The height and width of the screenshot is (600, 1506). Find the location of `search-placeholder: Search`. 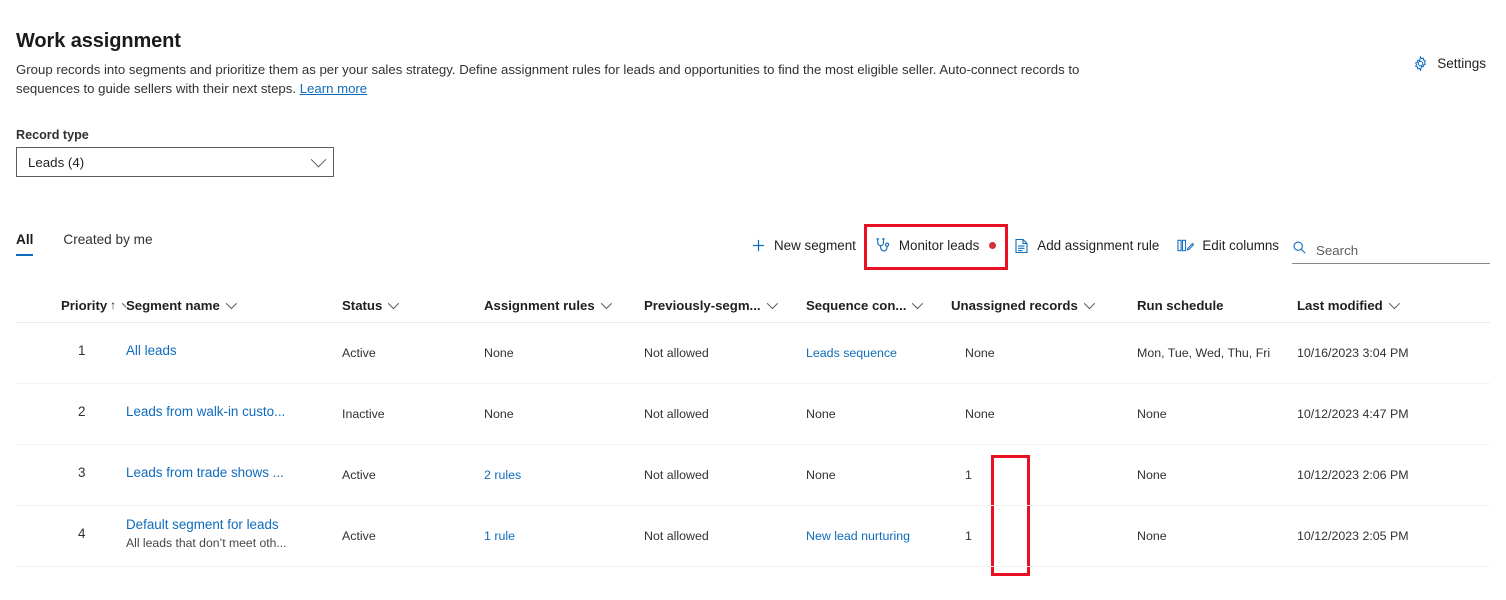

search-placeholder: Search is located at coordinates (1337, 250).